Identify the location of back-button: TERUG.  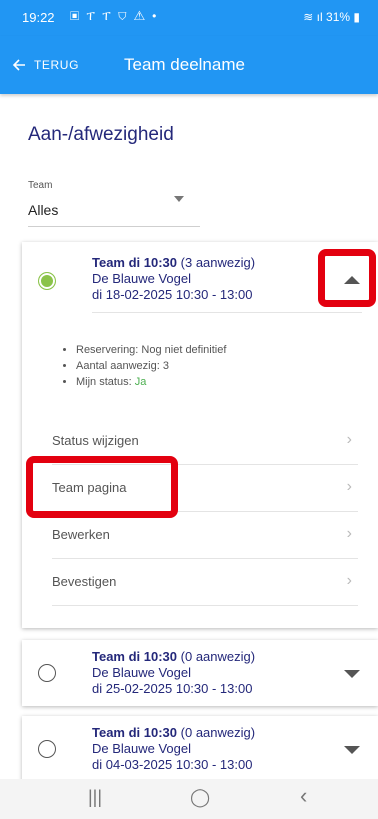
(45, 65).